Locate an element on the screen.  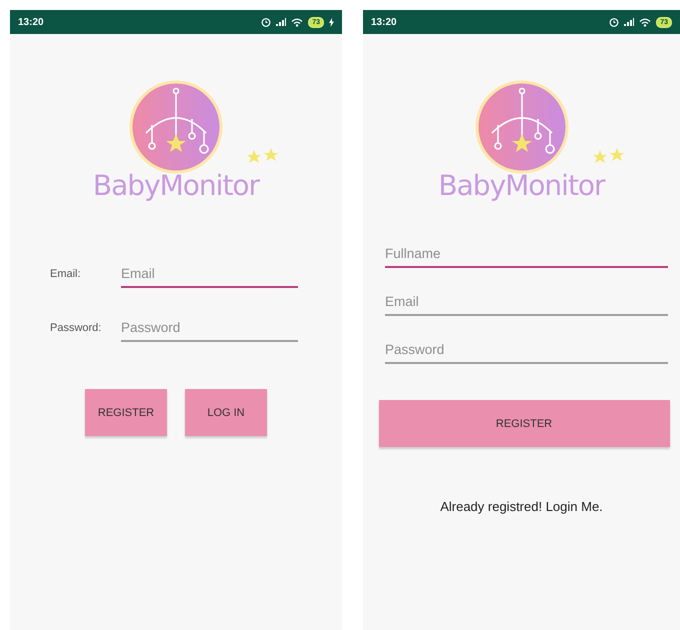
action-button: LOG IN is located at coordinates (226, 412).